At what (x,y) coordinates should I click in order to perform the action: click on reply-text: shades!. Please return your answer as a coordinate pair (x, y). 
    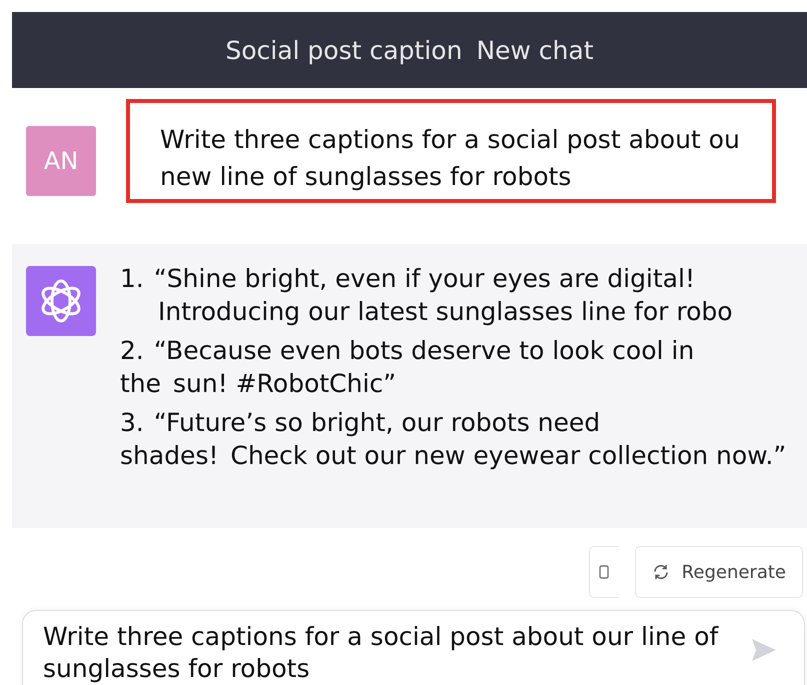
    Looking at the image, I should click on (169, 456).